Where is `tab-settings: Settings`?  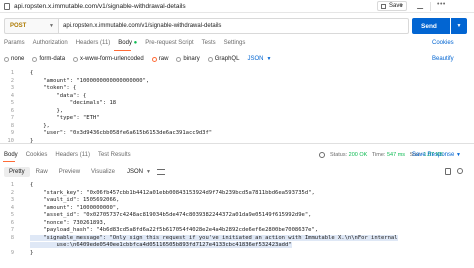 tab-settings: Settings is located at coordinates (235, 45).